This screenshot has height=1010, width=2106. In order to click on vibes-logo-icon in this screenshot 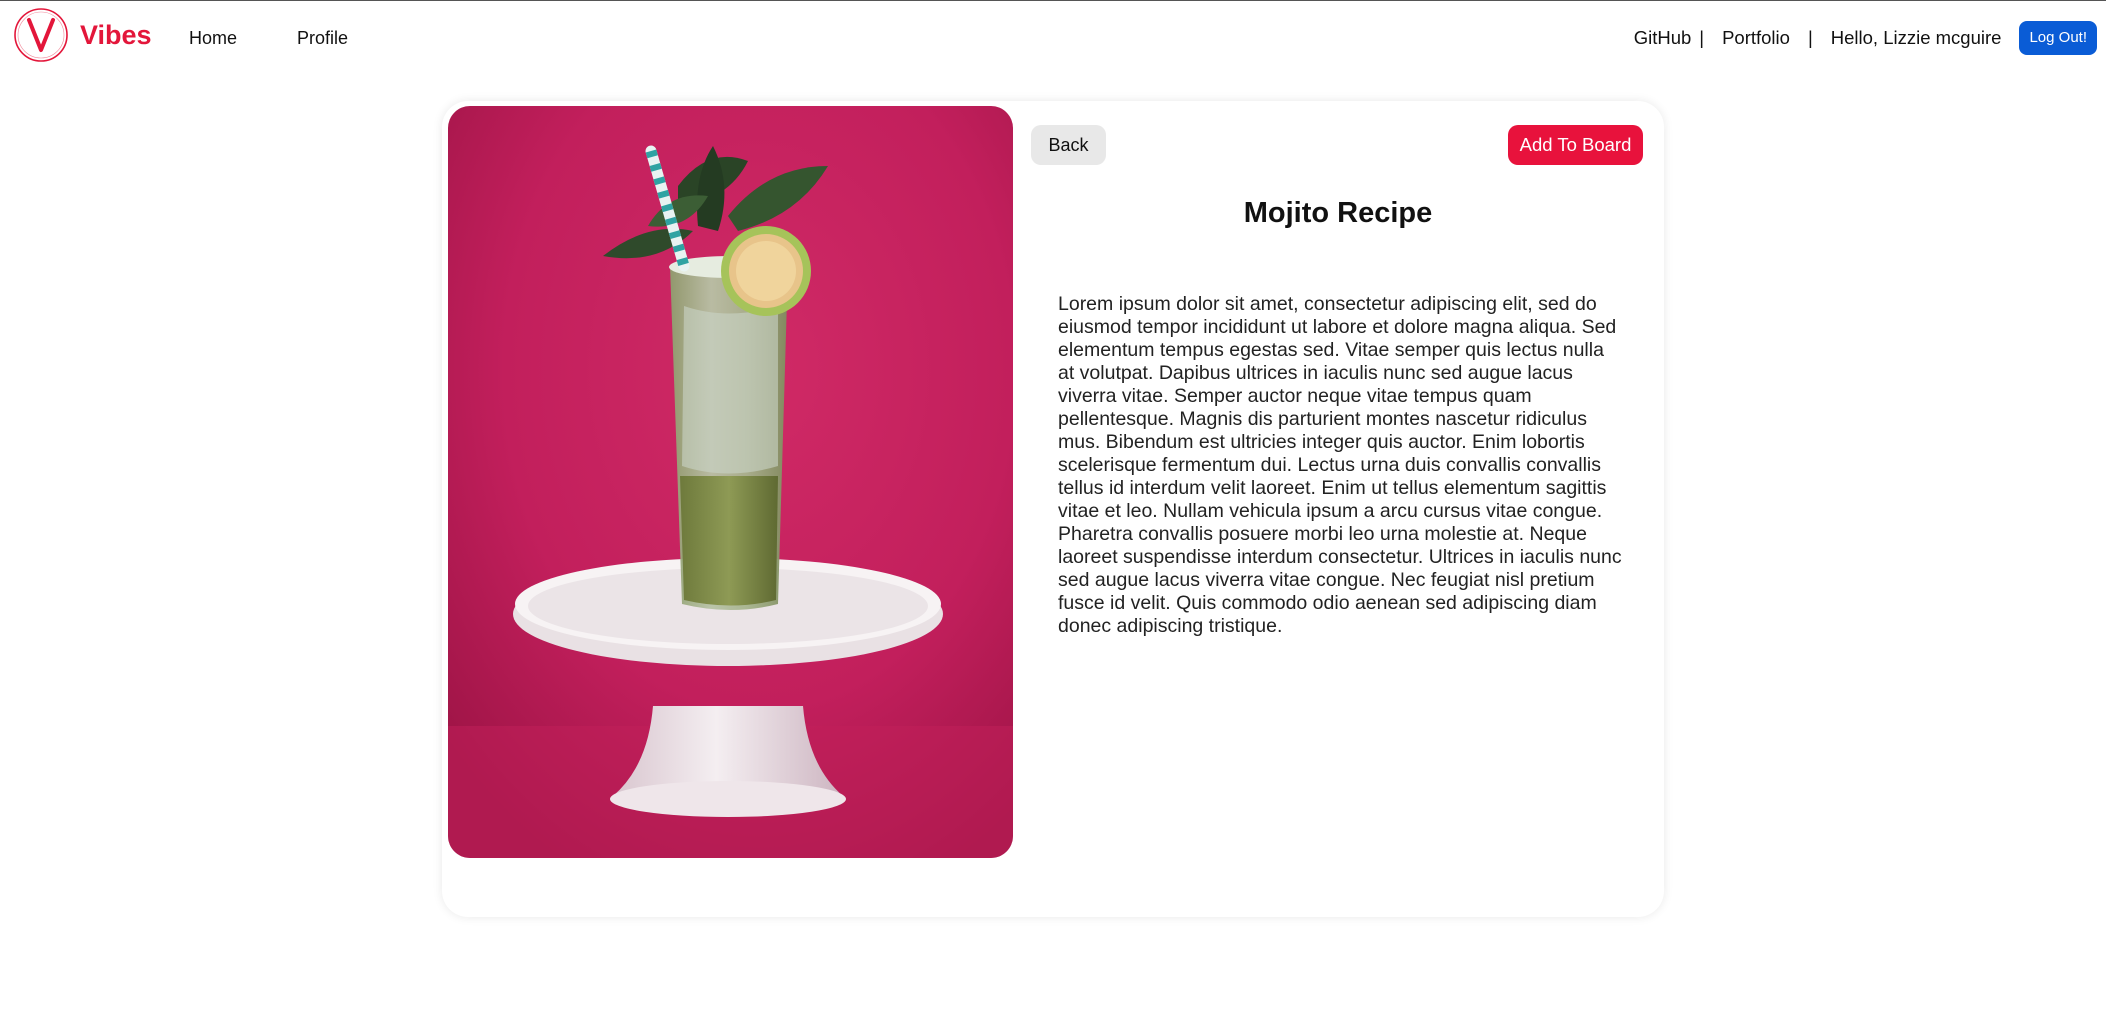, I will do `click(41, 35)`.